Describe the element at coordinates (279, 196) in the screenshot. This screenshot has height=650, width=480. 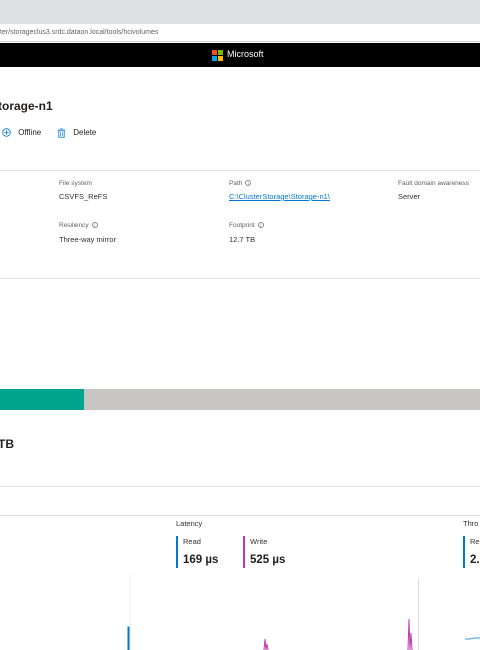
I see `path-link: C:\ClusterStorage\Storage-n1\` at that location.